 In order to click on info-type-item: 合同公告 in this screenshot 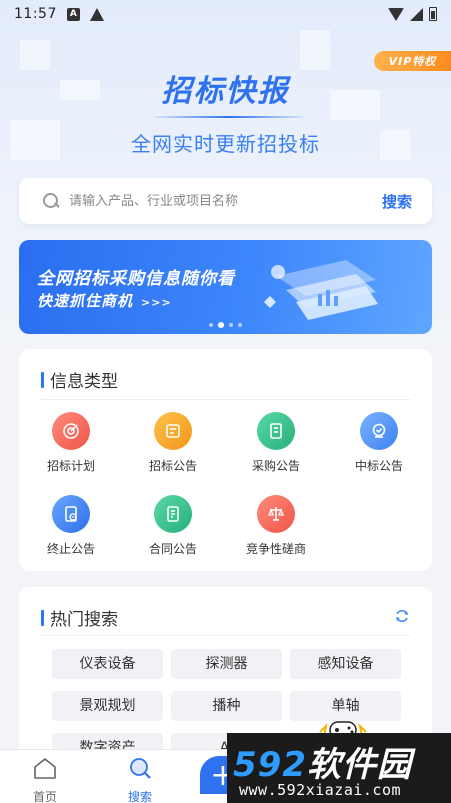, I will do `click(173, 526)`.